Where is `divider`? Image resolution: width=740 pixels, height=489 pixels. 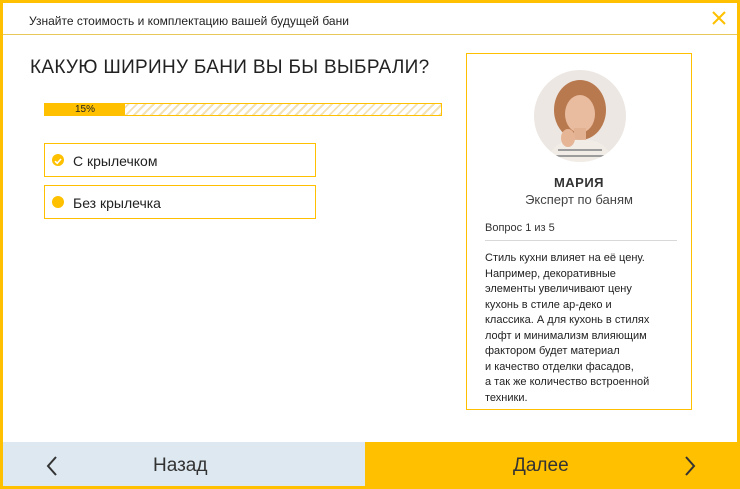 divider is located at coordinates (581, 240).